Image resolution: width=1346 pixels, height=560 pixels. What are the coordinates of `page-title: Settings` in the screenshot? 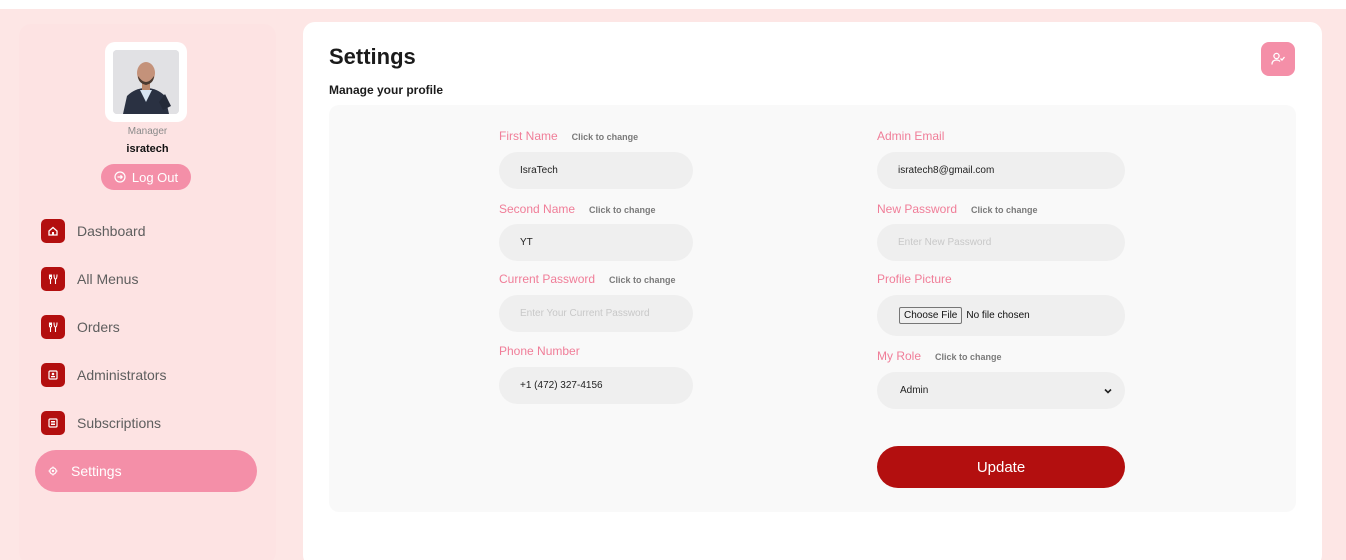 It's located at (372, 56).